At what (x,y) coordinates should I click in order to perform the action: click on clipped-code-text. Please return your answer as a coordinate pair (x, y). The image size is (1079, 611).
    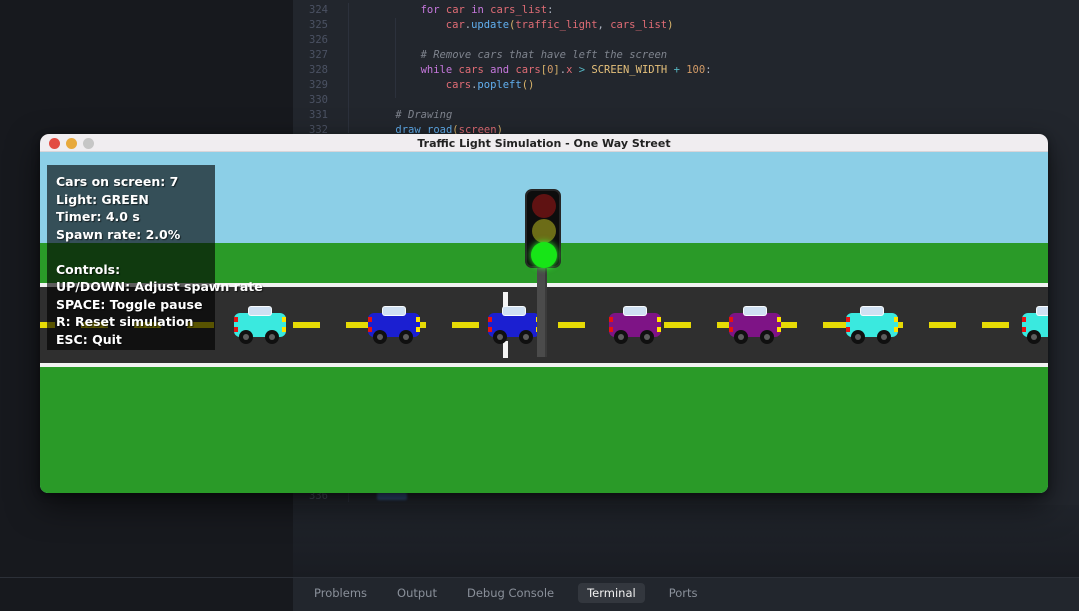
    Looking at the image, I should click on (392, 496).